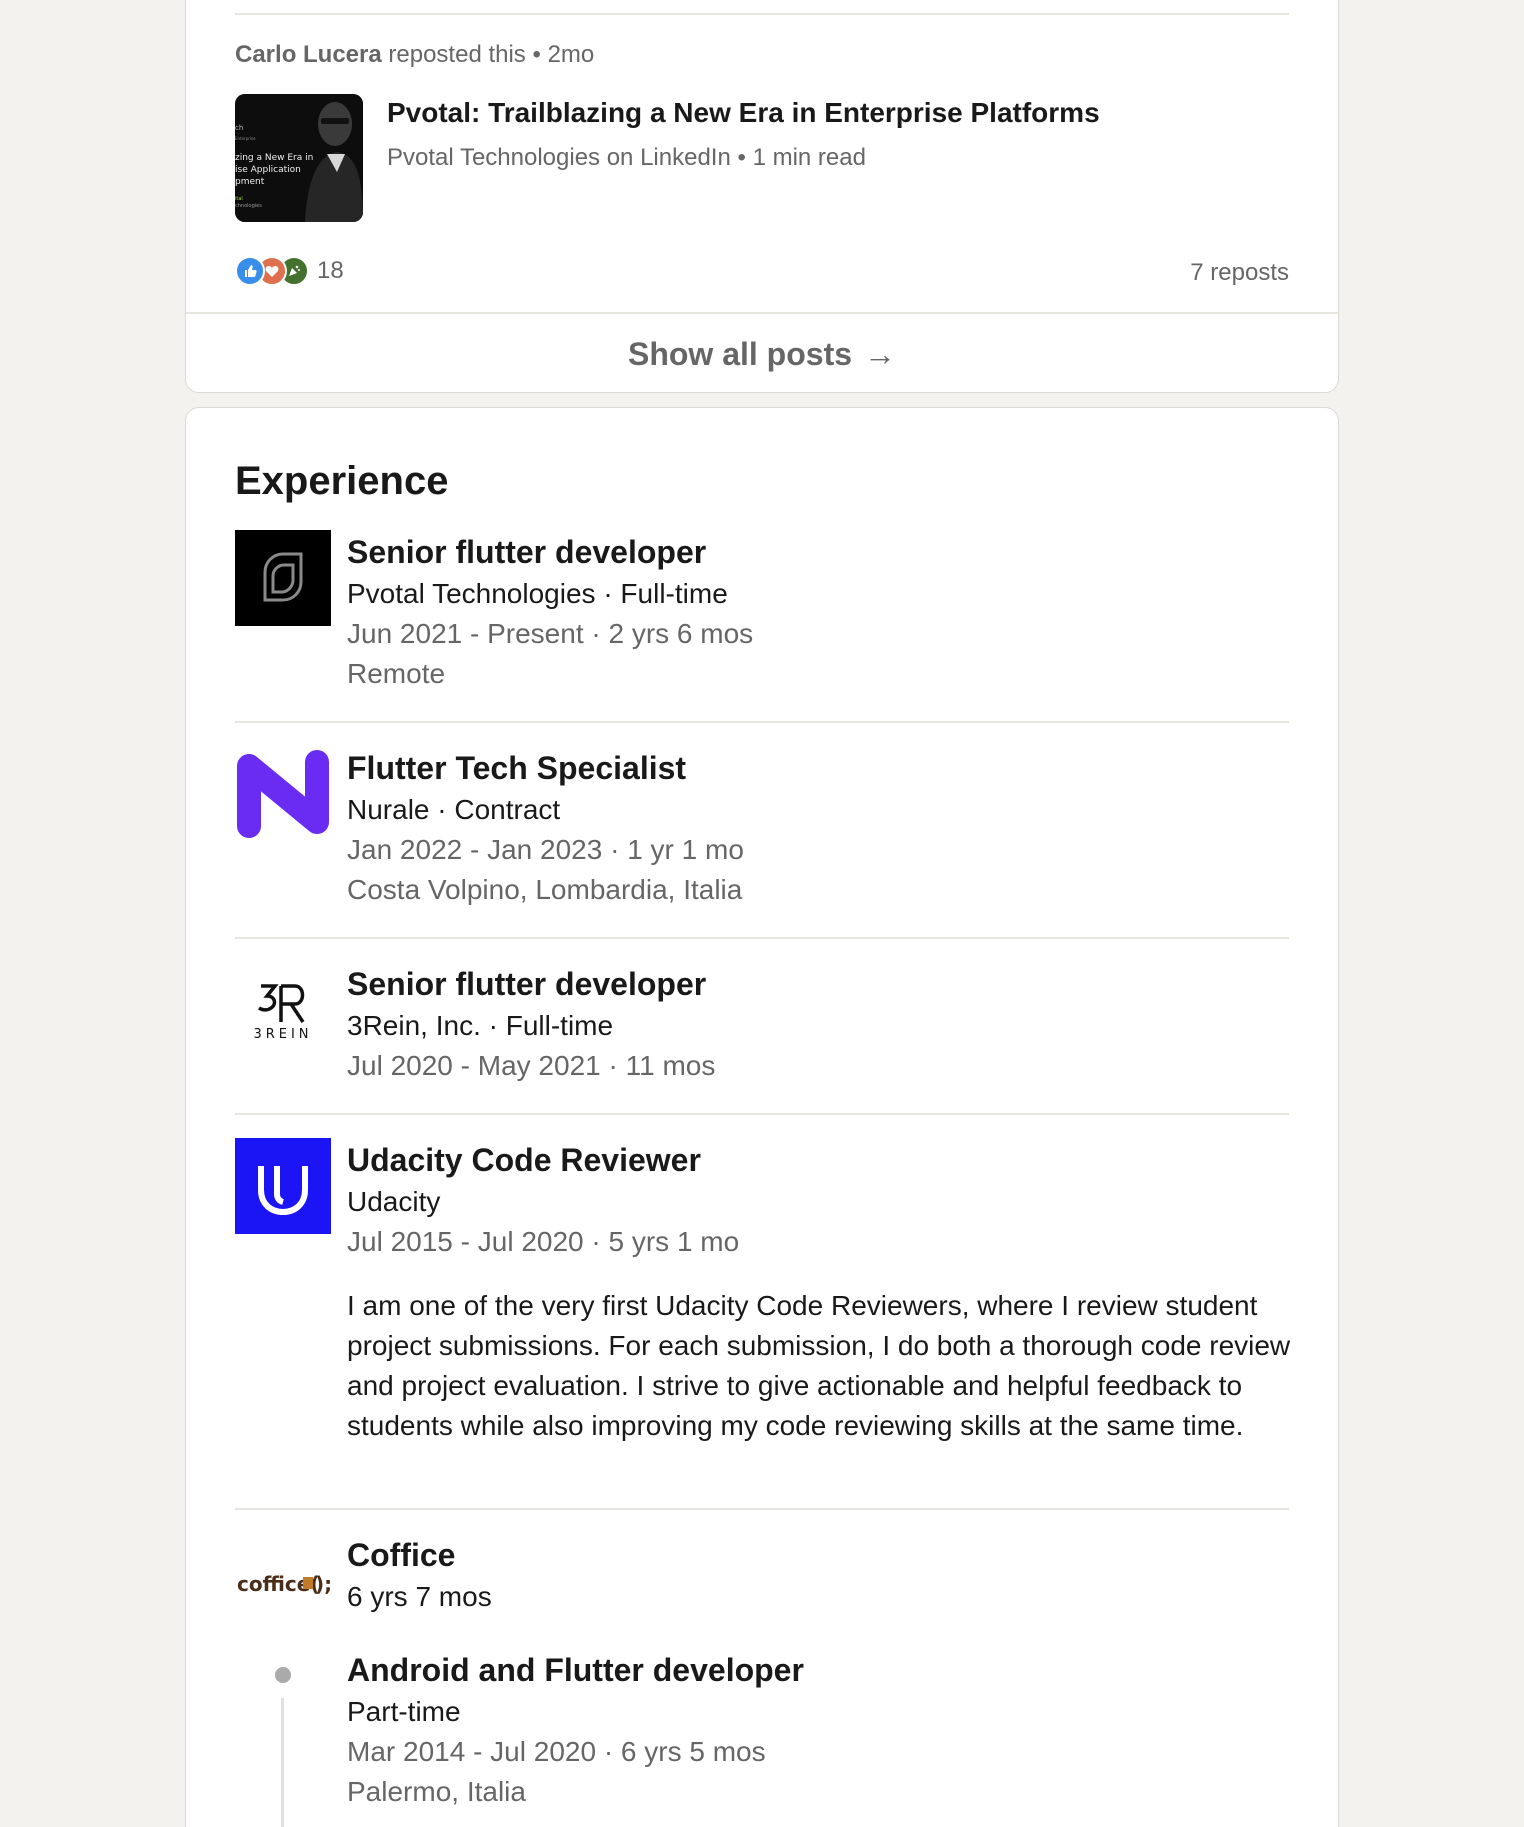  Describe the element at coordinates (524, 1160) in the screenshot. I see `job-title: Udacity Code Reviewer` at that location.